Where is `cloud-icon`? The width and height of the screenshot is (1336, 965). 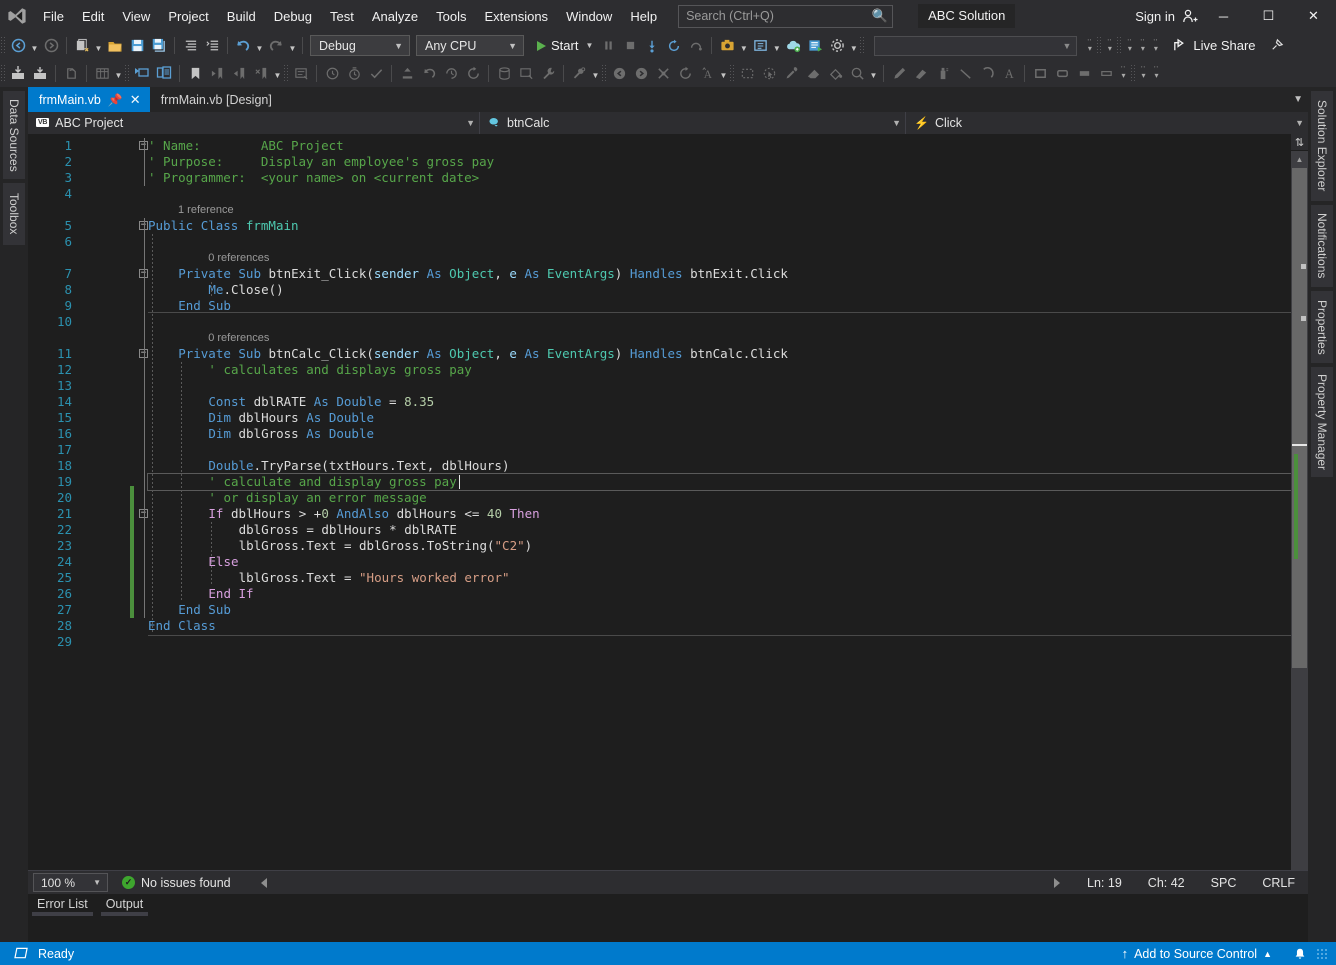 cloud-icon is located at coordinates (793, 46).